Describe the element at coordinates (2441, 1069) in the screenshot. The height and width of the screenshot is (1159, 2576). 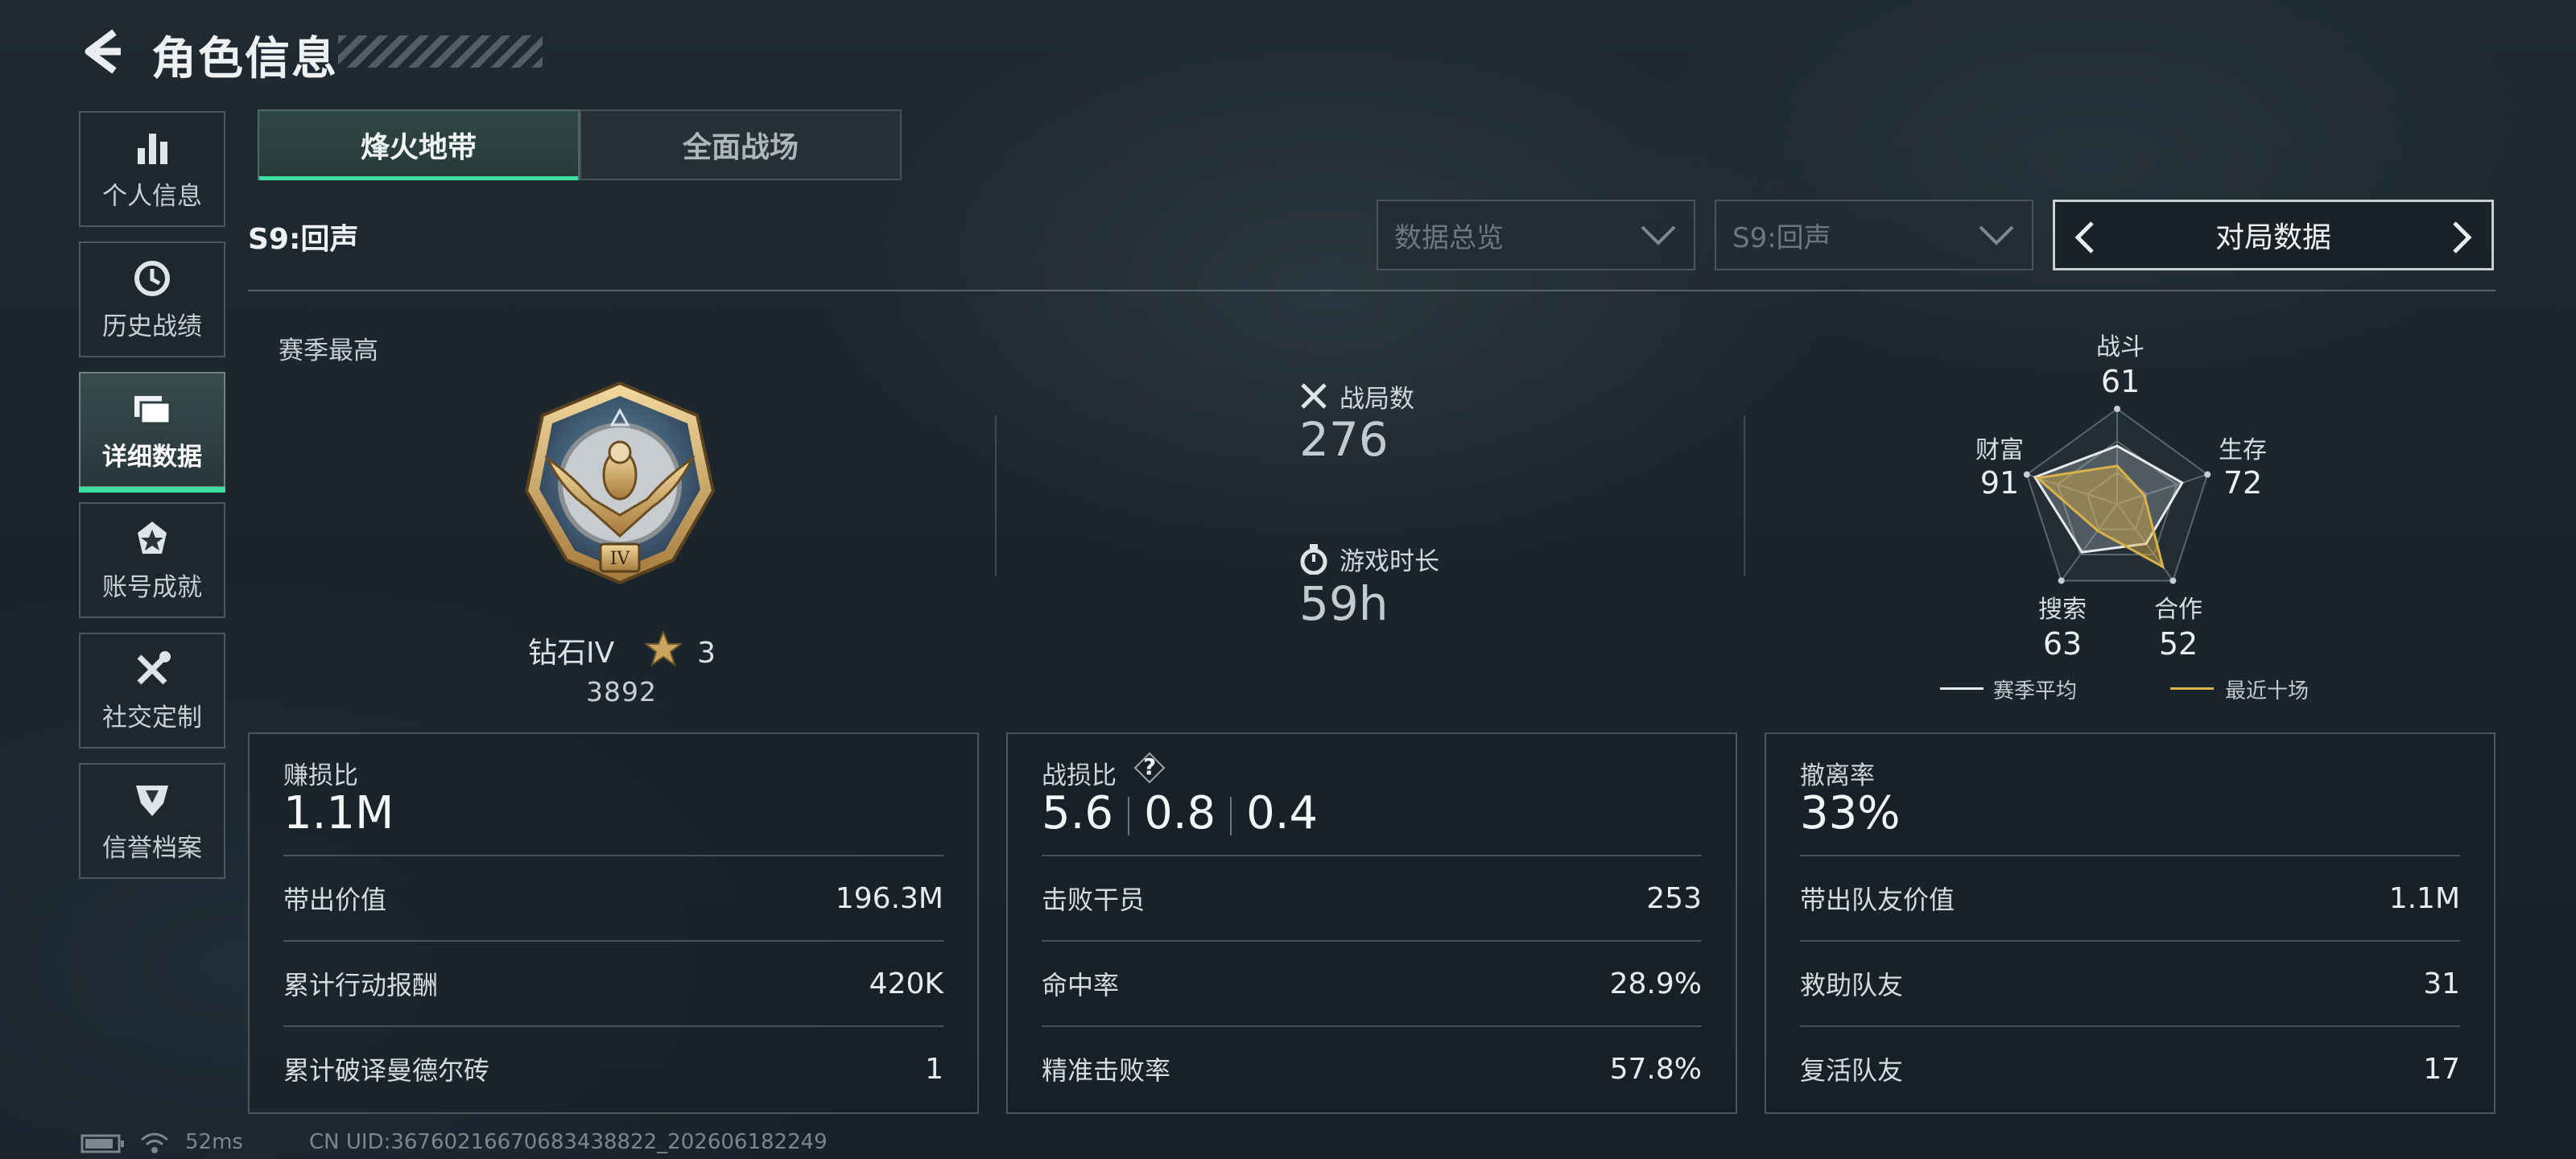
I see `row-value: 17` at that location.